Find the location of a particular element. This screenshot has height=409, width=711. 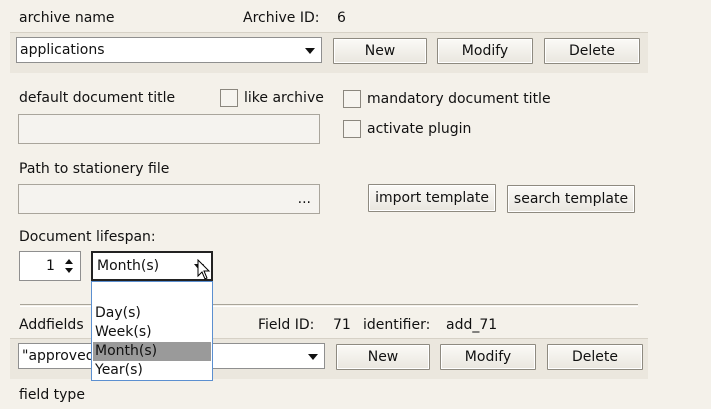

arrow-cursor-icon is located at coordinates (204, 269).